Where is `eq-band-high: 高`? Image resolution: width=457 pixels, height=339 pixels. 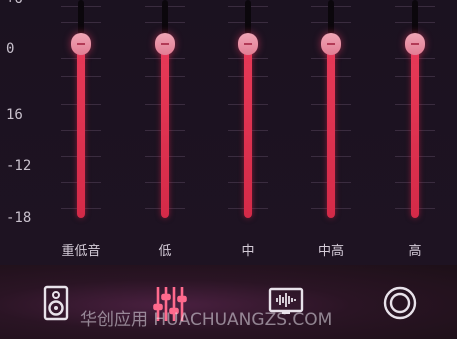
eq-band-high: 高 is located at coordinates (415, 132).